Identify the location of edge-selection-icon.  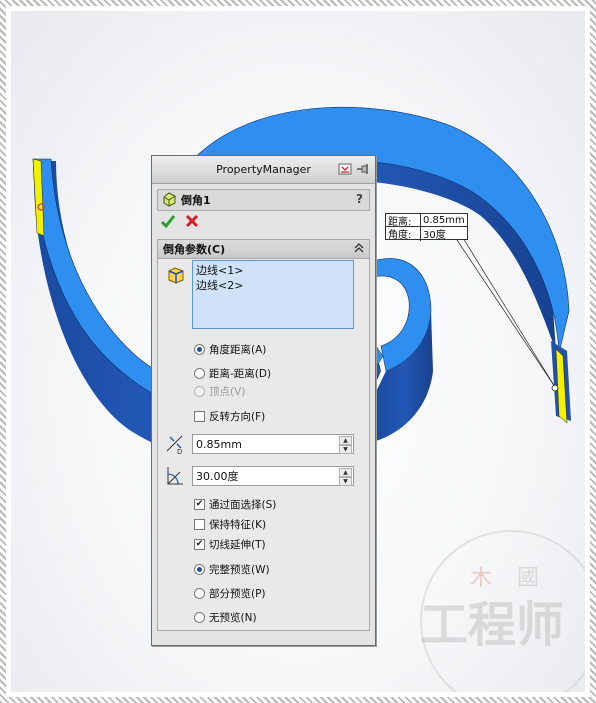
(176, 277).